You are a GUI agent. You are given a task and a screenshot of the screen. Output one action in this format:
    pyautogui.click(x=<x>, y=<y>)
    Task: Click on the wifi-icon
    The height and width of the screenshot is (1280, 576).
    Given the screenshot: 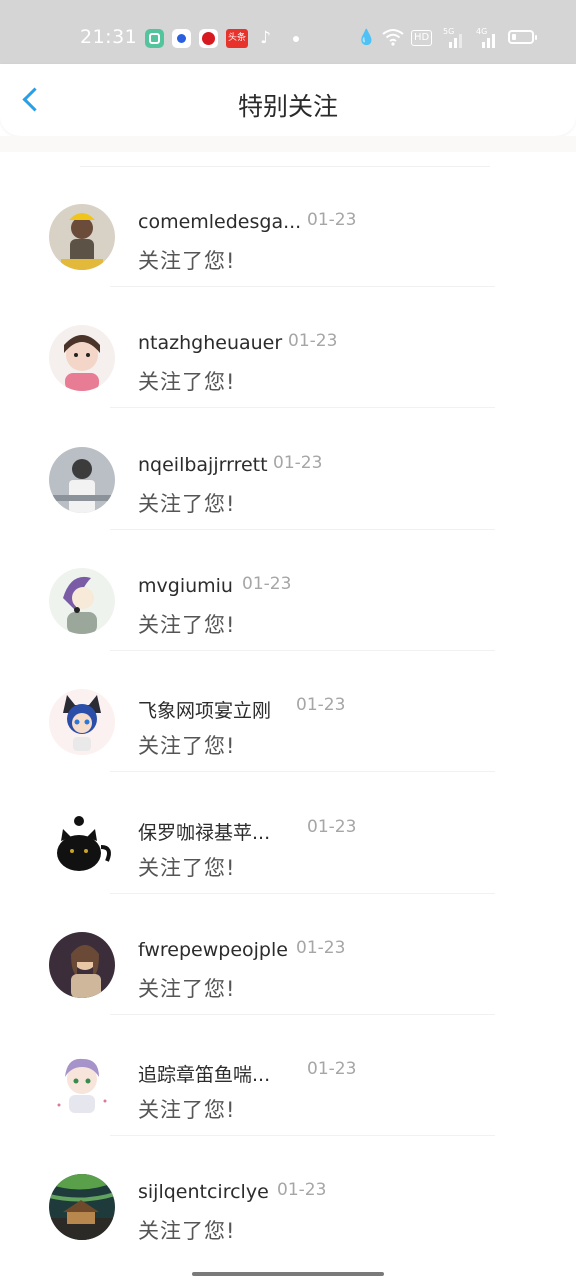 What is the action you would take?
    pyautogui.click(x=393, y=39)
    